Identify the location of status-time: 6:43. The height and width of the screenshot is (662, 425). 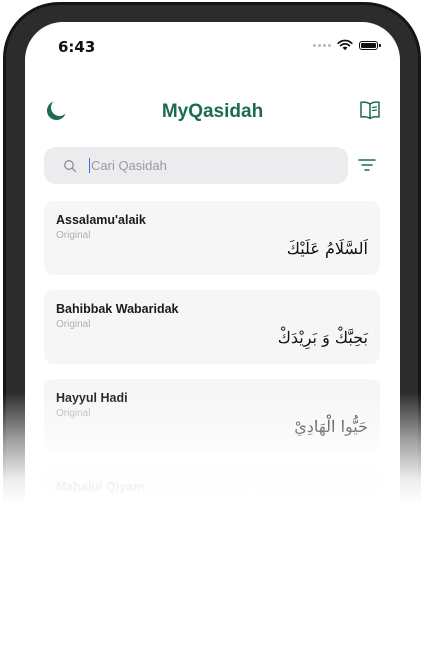
(77, 47).